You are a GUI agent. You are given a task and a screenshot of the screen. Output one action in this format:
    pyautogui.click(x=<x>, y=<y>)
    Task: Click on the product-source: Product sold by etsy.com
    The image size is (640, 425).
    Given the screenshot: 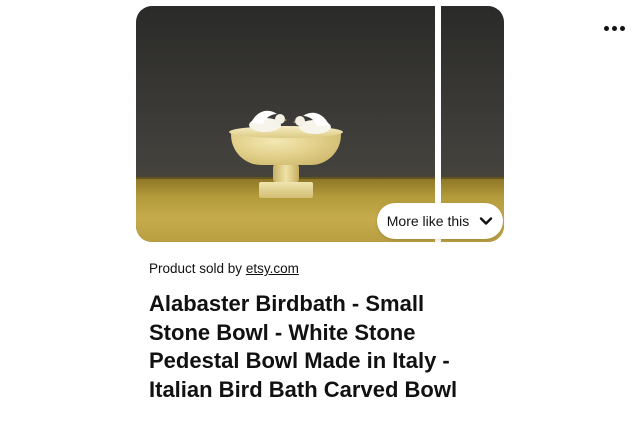 What is the action you would take?
    pyautogui.click(x=224, y=268)
    